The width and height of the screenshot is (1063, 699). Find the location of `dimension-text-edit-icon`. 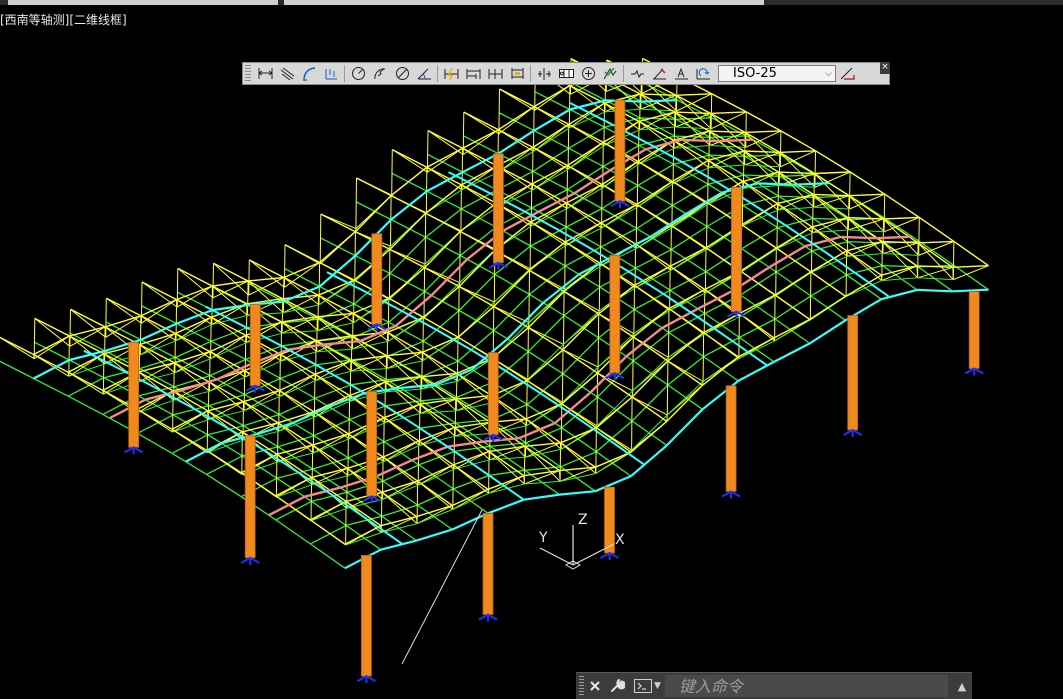

dimension-text-edit-icon is located at coordinates (681, 73).